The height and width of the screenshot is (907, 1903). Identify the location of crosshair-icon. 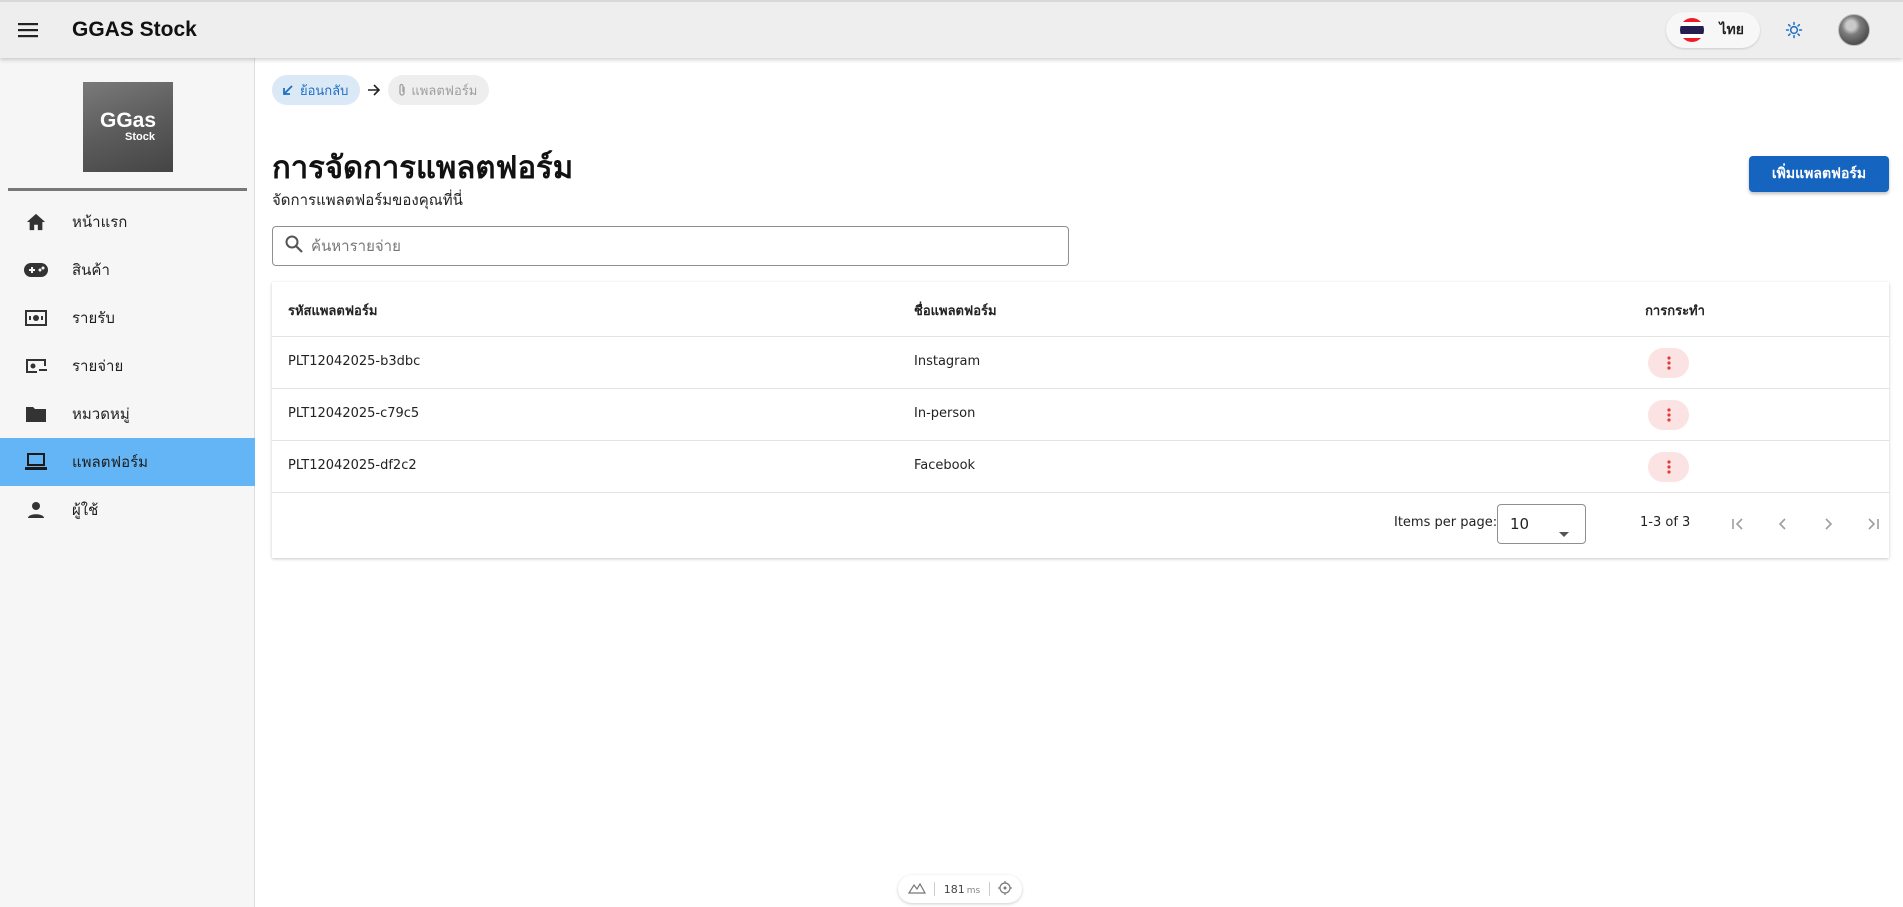
(1004, 889).